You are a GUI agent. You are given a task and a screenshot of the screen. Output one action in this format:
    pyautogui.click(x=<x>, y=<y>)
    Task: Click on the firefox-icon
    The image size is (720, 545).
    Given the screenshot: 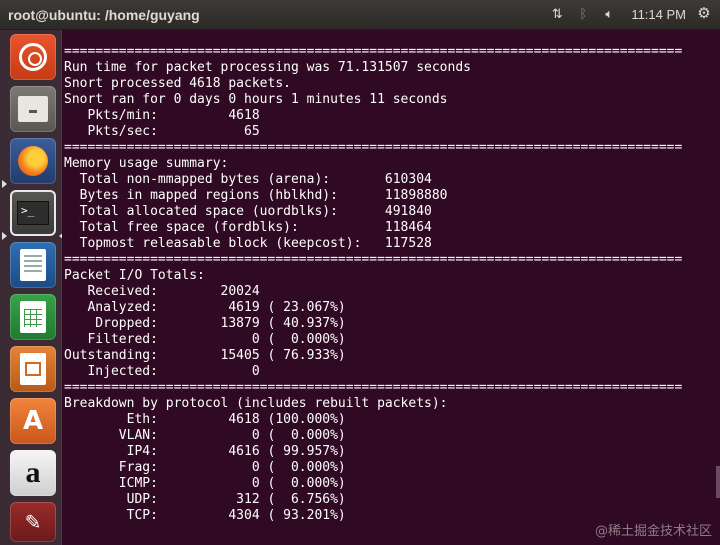 What is the action you would take?
    pyautogui.click(x=33, y=161)
    